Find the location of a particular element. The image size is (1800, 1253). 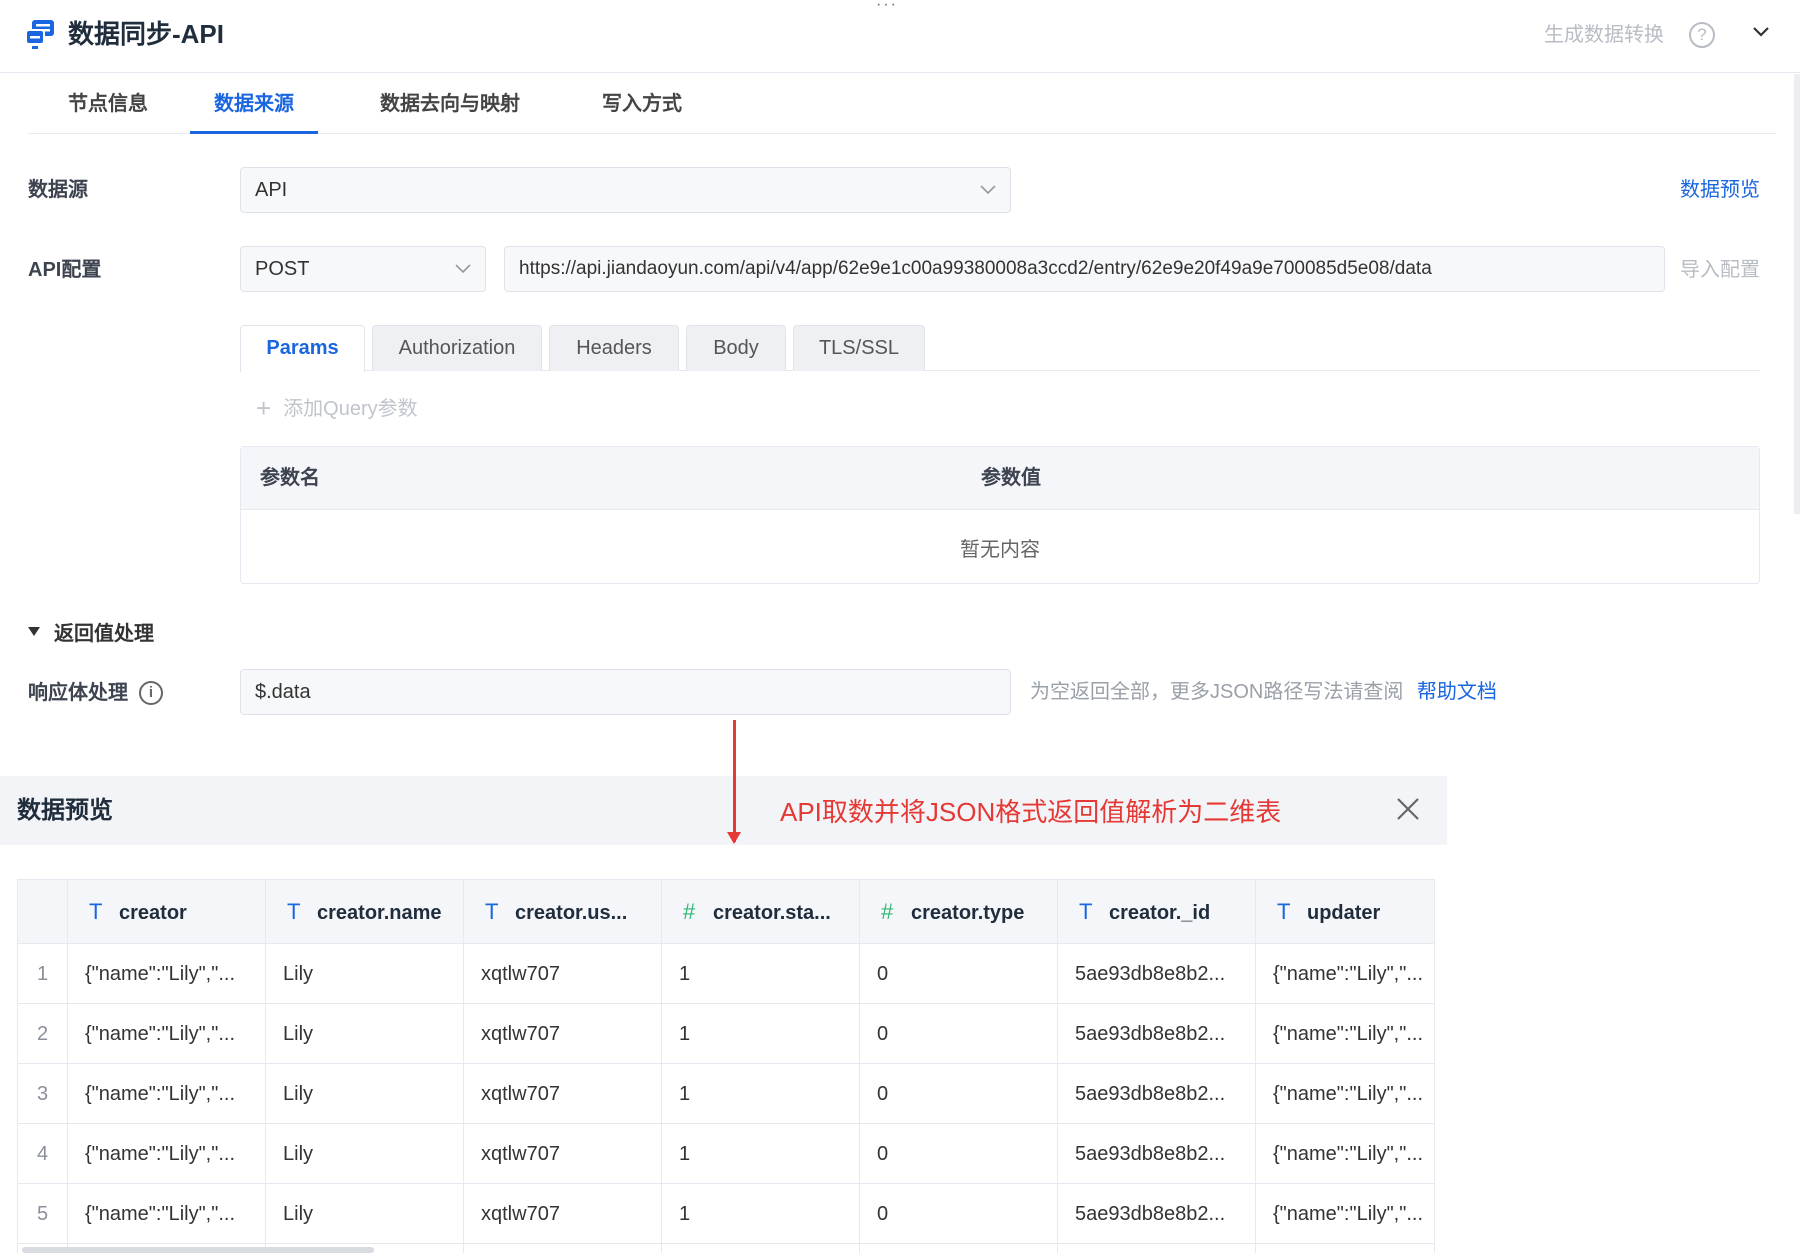

add-query-param-button: + 添加Query参数 is located at coordinates (337, 407).